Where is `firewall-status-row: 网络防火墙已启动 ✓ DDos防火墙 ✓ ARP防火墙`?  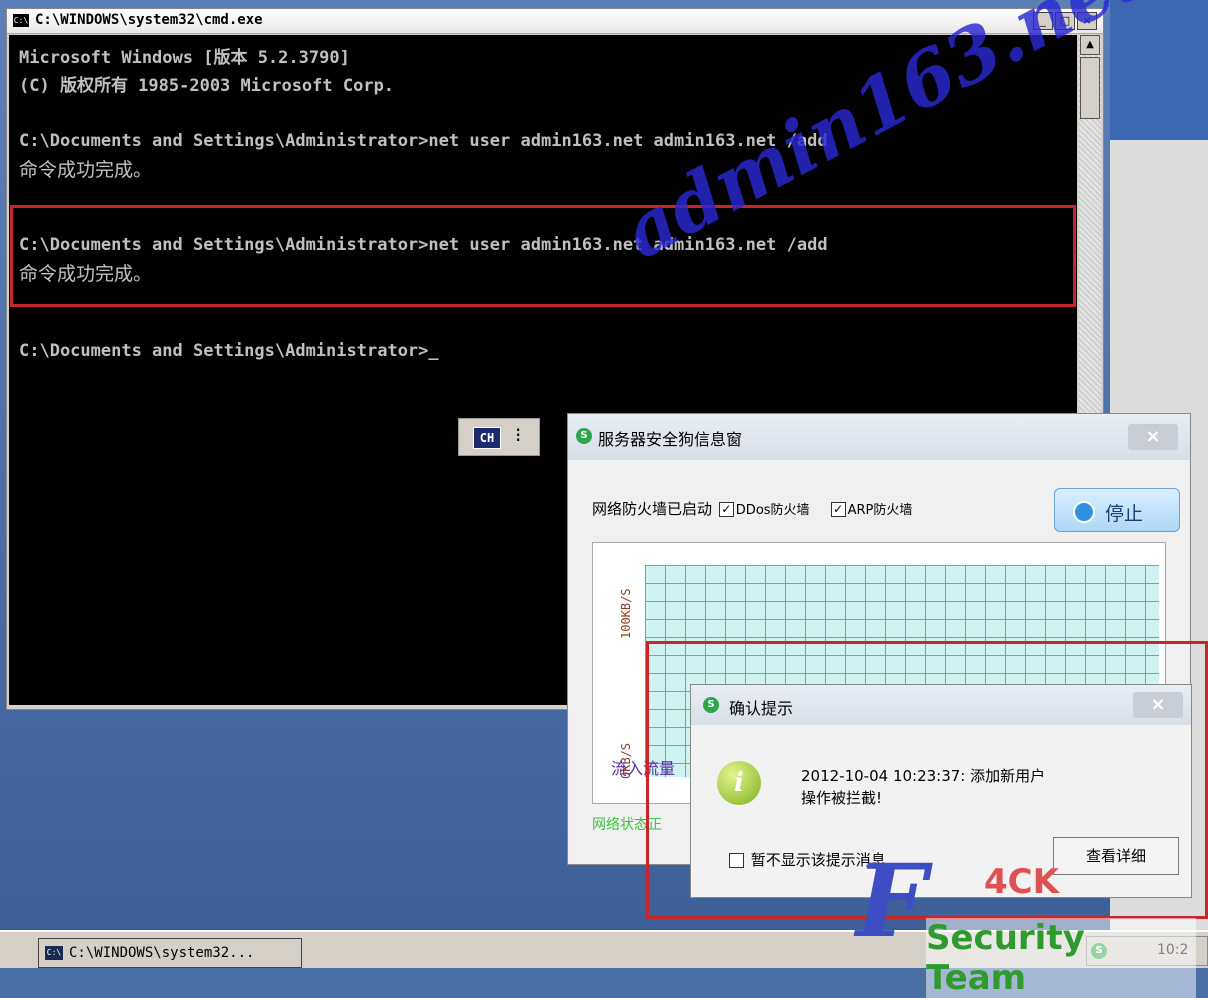 firewall-status-row: 网络防火墙已启动 ✓ DDos防火墙 ✓ ARP防火墙 is located at coordinates (752, 508).